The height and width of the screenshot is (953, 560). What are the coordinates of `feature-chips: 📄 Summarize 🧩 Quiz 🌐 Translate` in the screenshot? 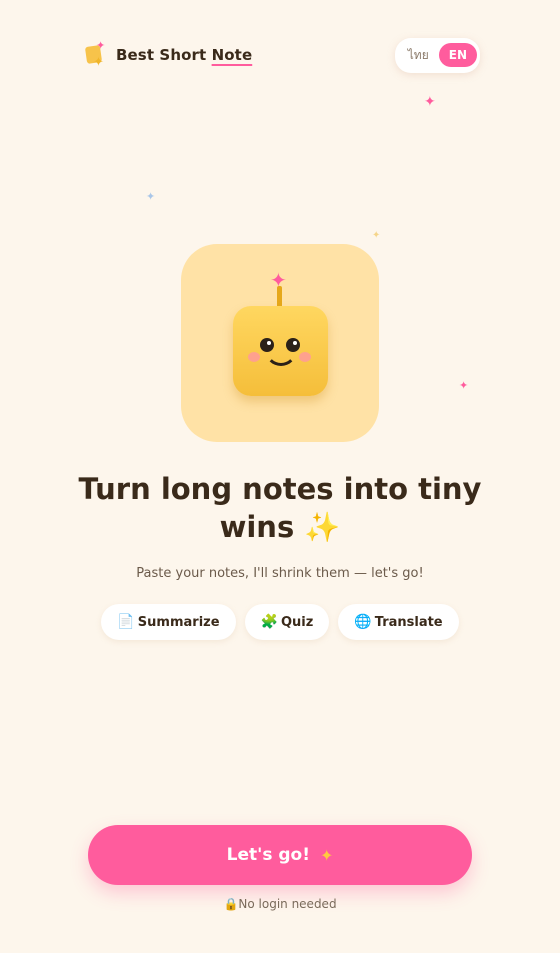 It's located at (280, 622).